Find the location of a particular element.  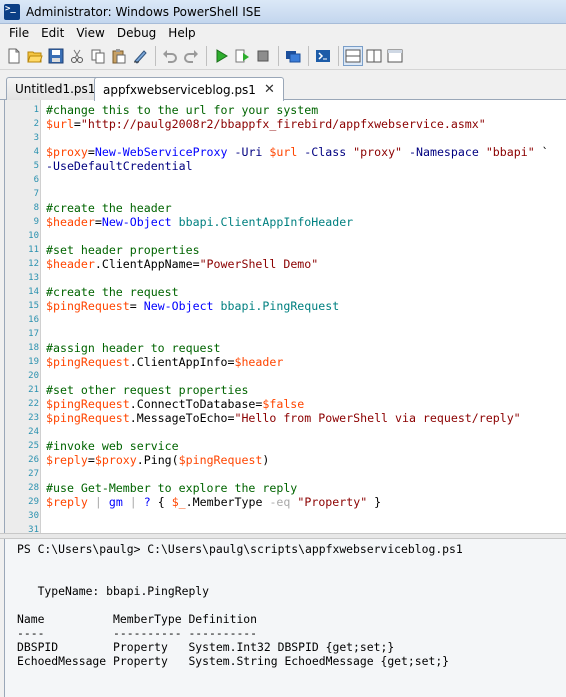

code-token: #assign header to request is located at coordinates (133, 348).